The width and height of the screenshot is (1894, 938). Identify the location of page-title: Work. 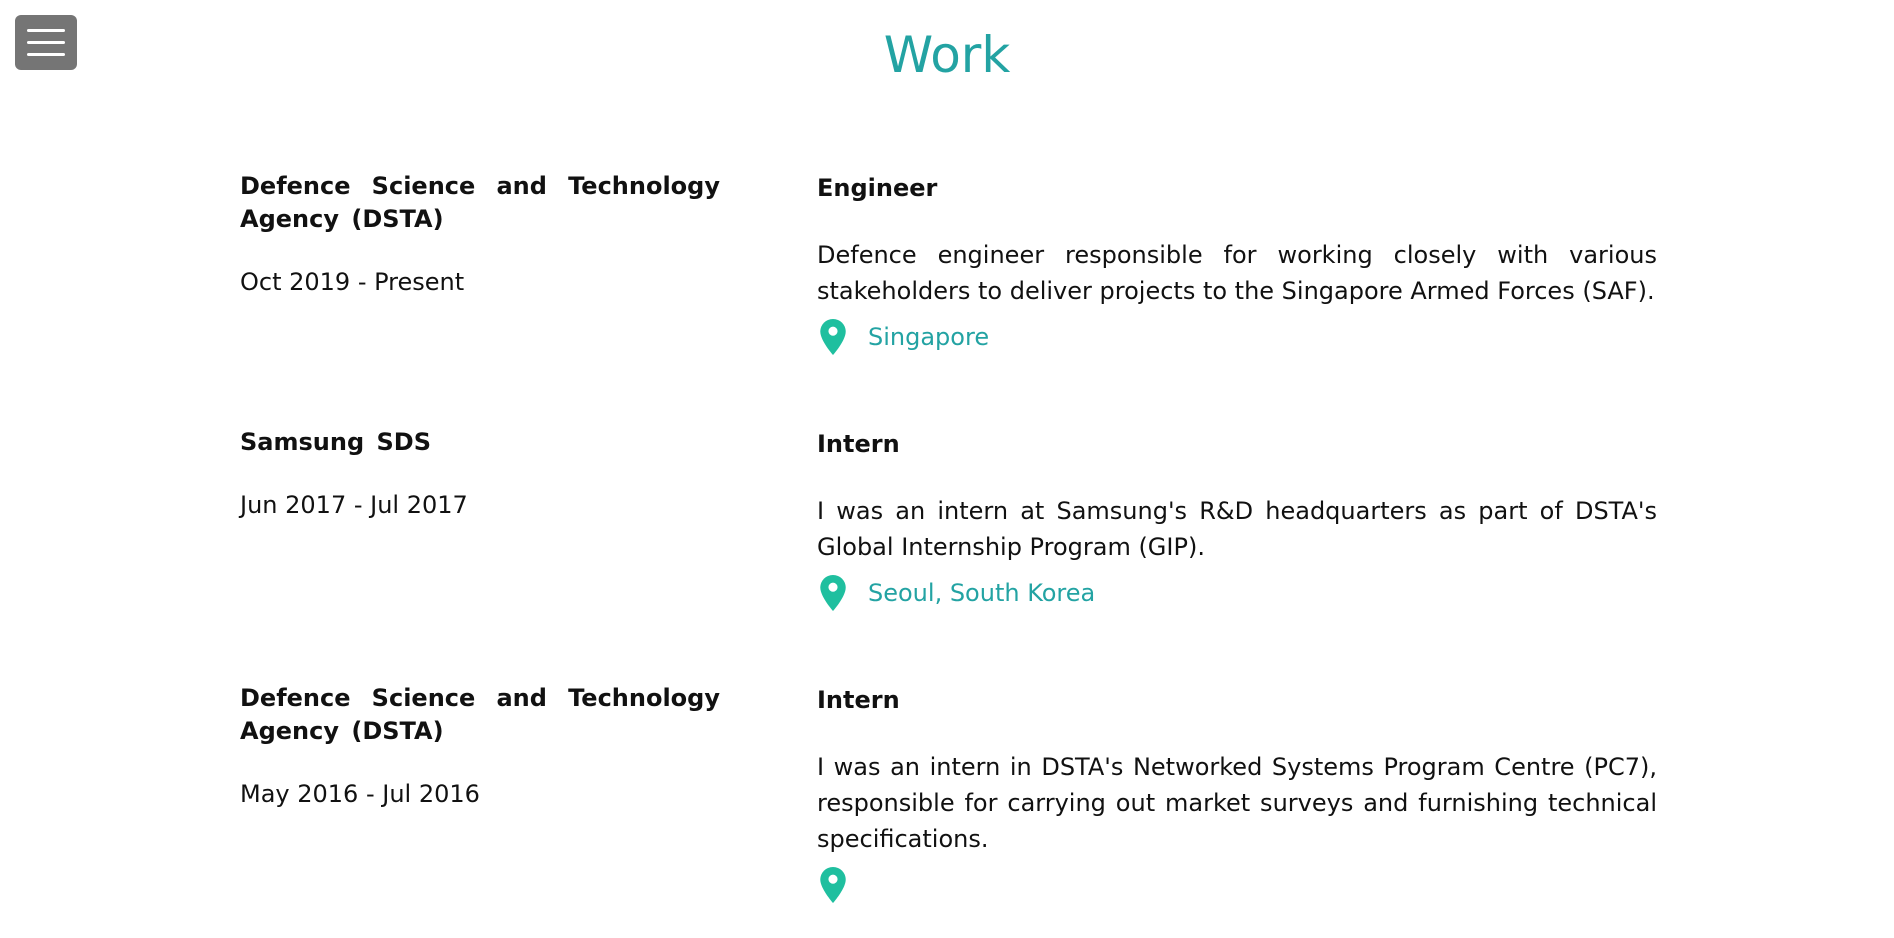
(947, 55).